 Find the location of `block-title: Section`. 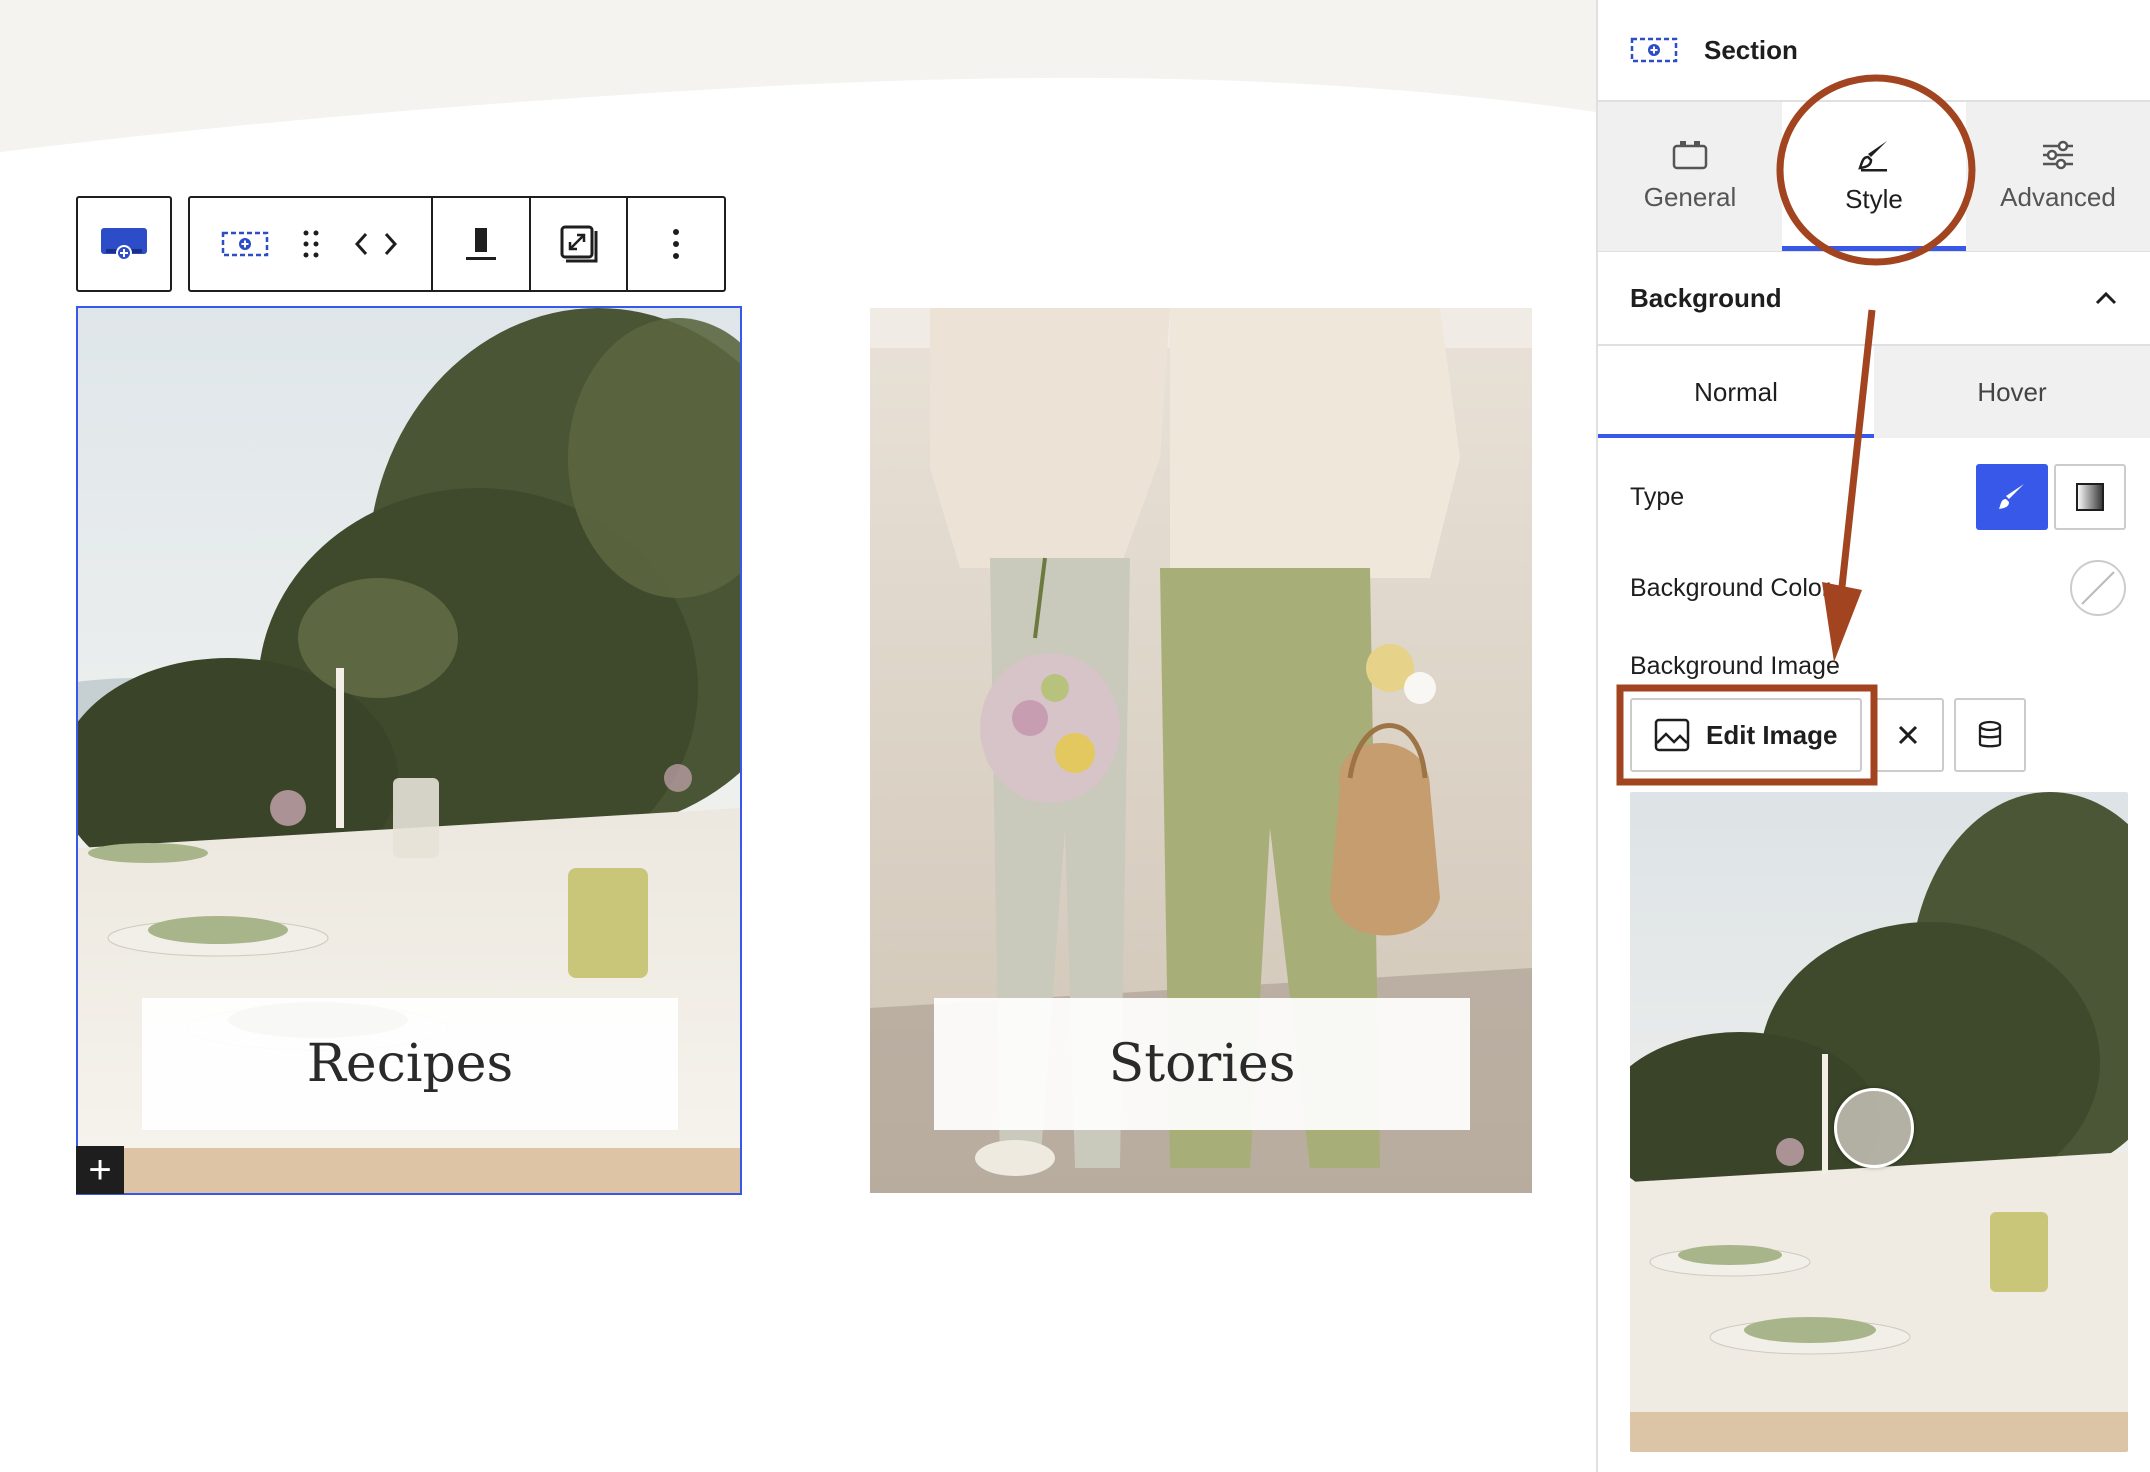

block-title: Section is located at coordinates (1751, 49).